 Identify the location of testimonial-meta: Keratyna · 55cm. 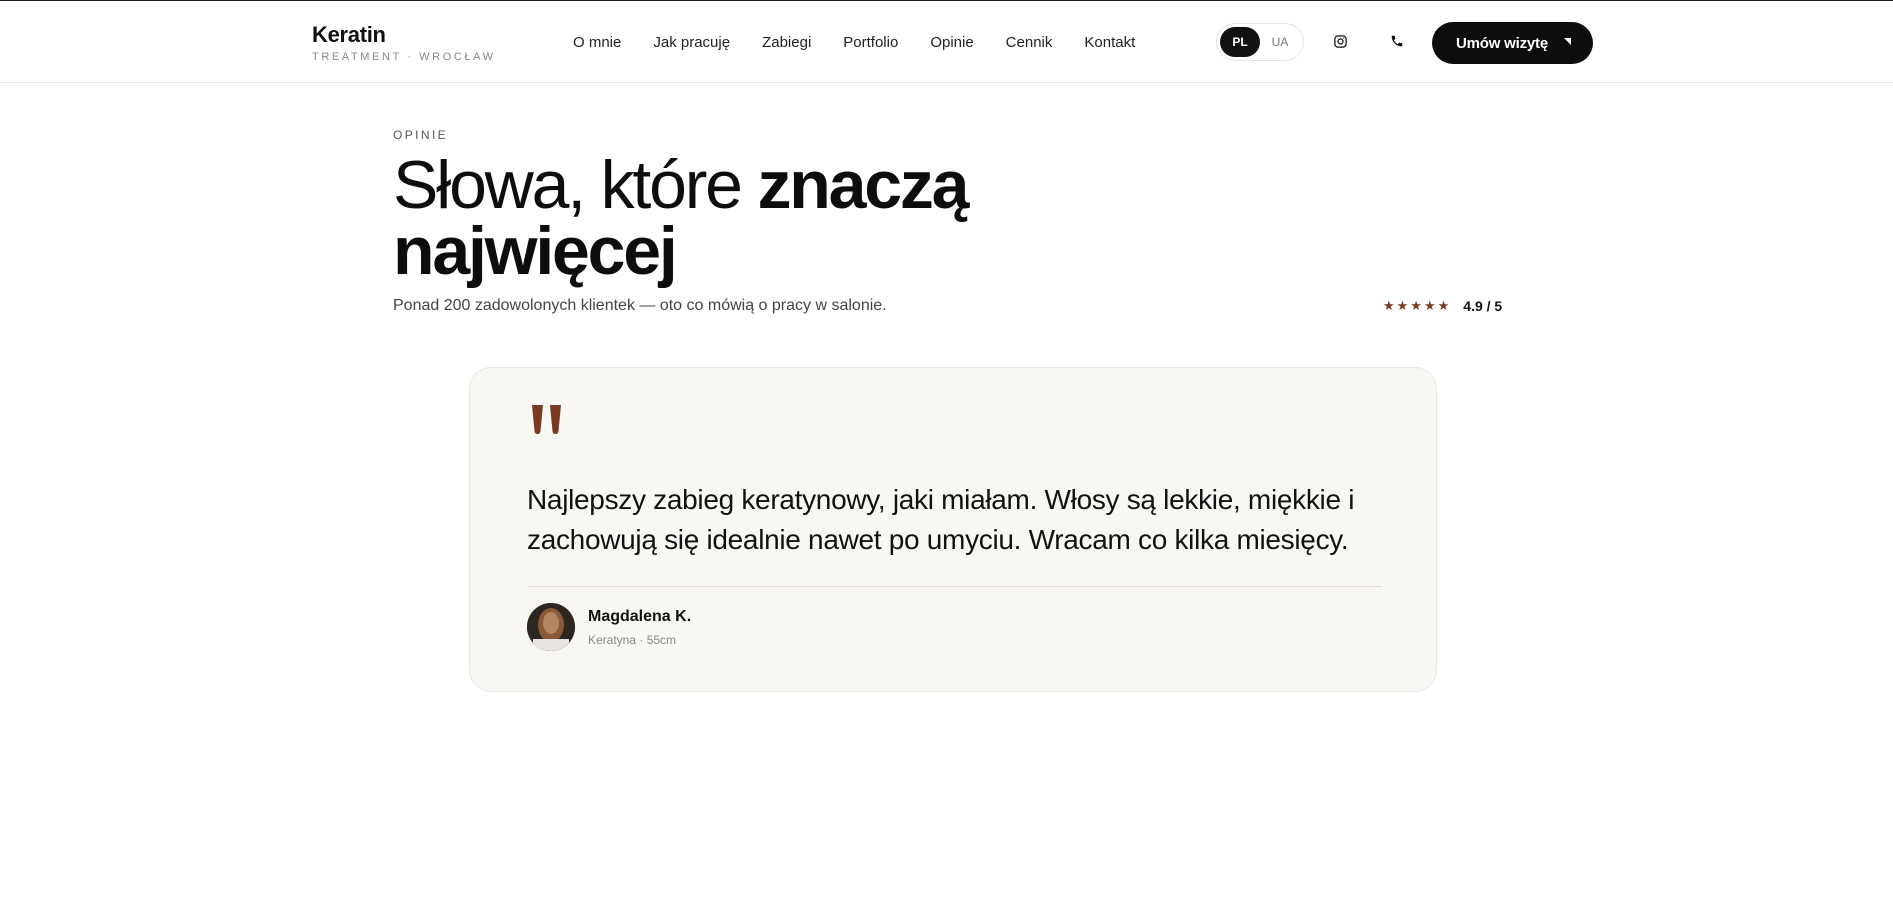
(632, 640).